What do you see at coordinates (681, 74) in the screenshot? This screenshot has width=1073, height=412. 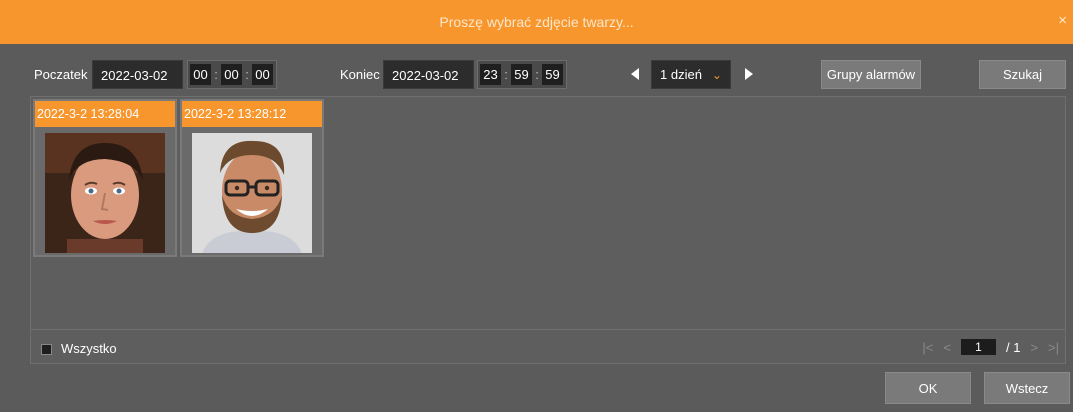 I see `period-value: 1 dzień` at bounding box center [681, 74].